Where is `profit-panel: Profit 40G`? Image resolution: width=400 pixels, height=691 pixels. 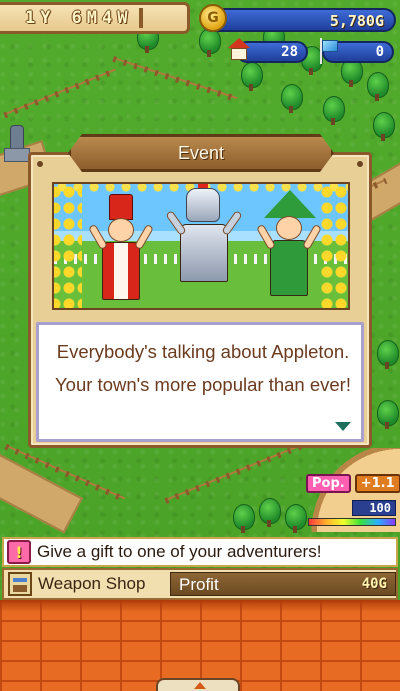 profit-panel: Profit 40G is located at coordinates (283, 584).